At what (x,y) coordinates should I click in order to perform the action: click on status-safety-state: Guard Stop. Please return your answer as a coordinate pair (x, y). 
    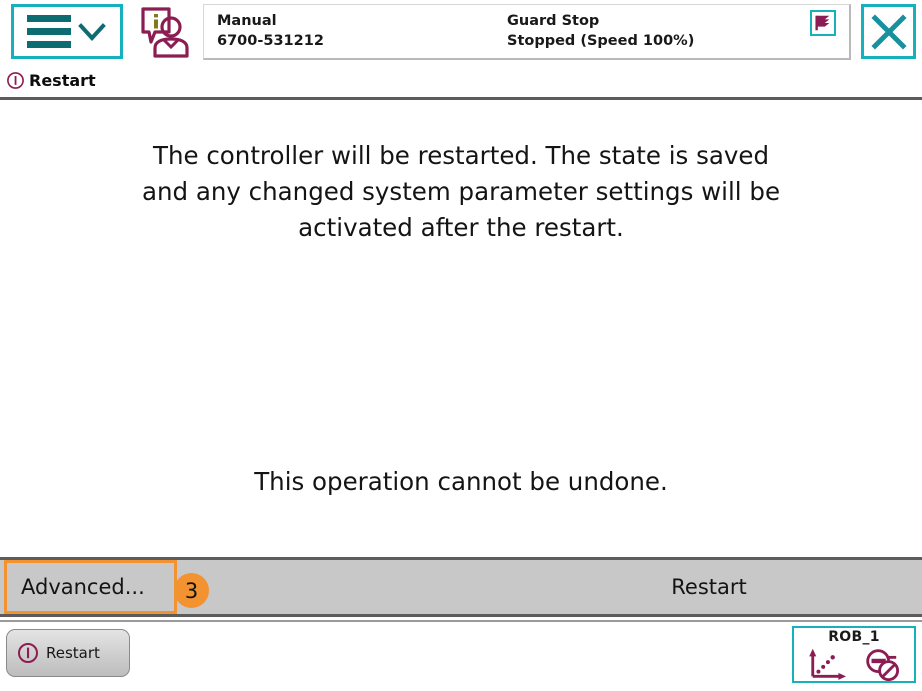
    Looking at the image, I should click on (553, 20).